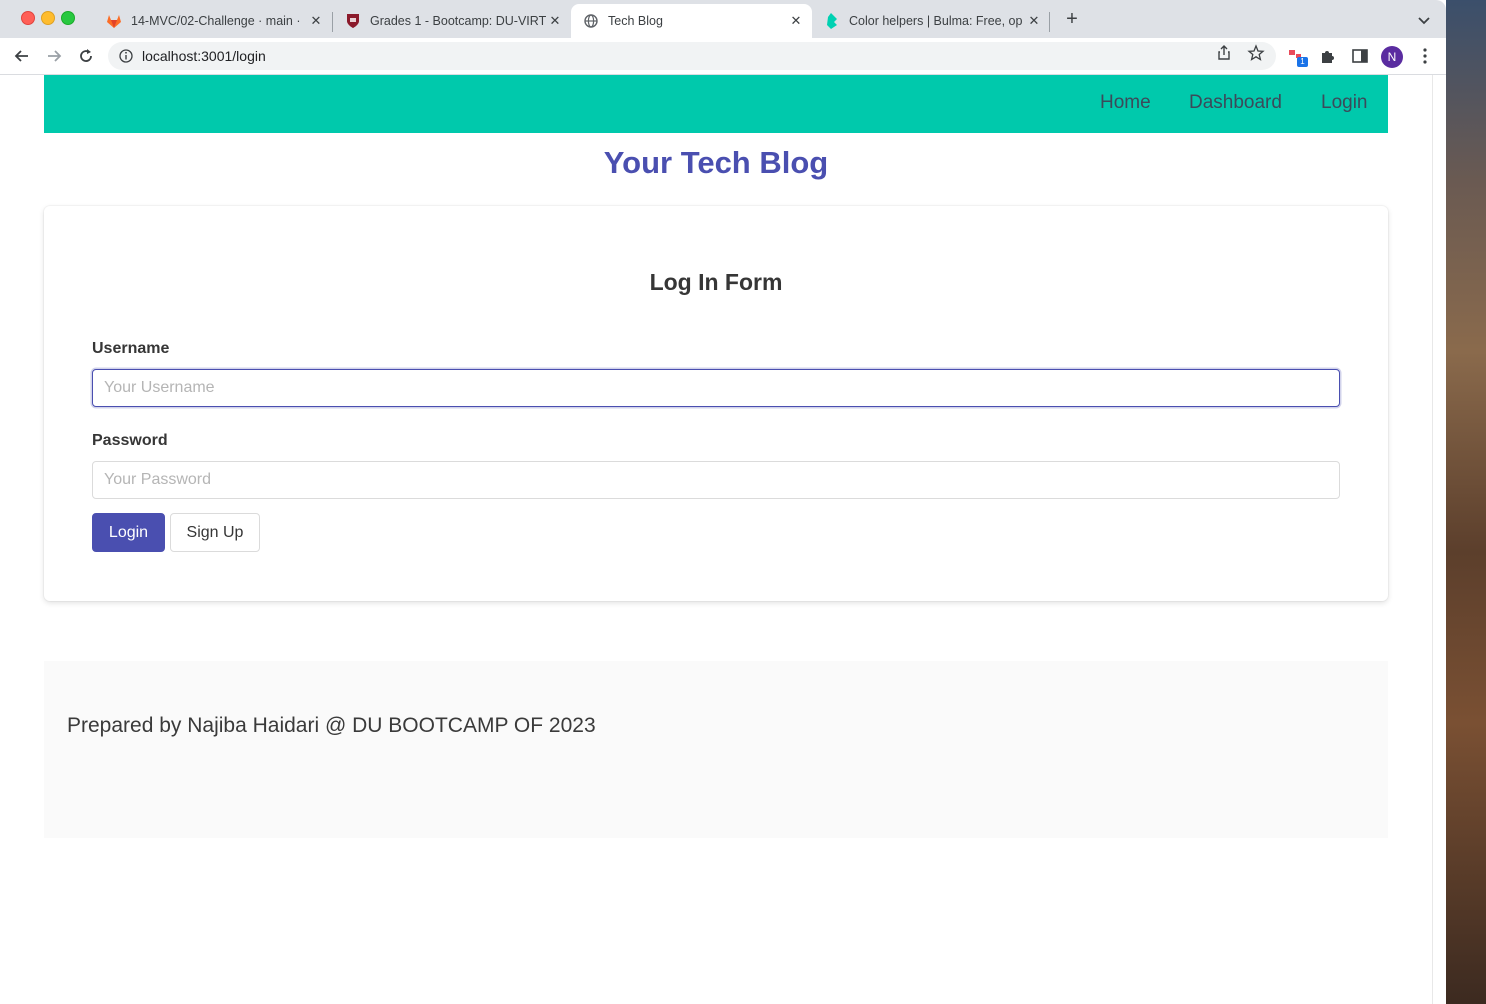 The width and height of the screenshot is (1486, 1004). I want to click on tab-gitlab: 14-MVC/02-Challenge · main · ✕, so click(213, 21).